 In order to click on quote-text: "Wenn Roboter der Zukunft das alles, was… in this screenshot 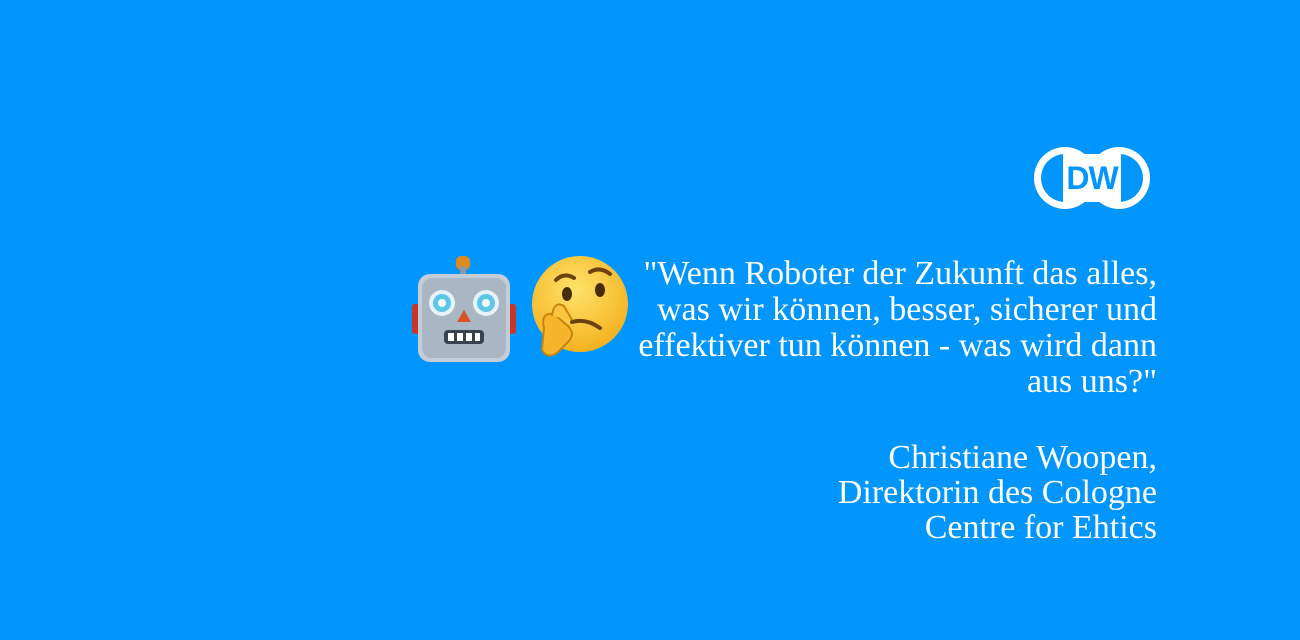, I will do `click(897, 327)`.